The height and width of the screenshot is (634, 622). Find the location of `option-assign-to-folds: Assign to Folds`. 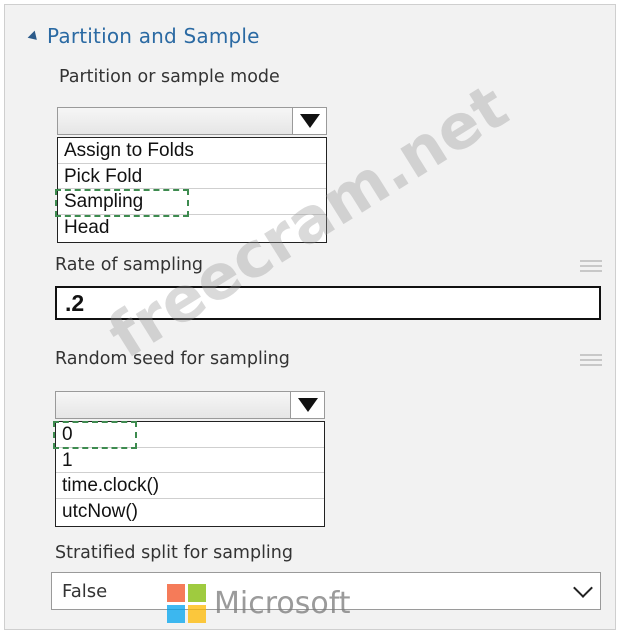

option-assign-to-folds: Assign to Folds is located at coordinates (192, 151).